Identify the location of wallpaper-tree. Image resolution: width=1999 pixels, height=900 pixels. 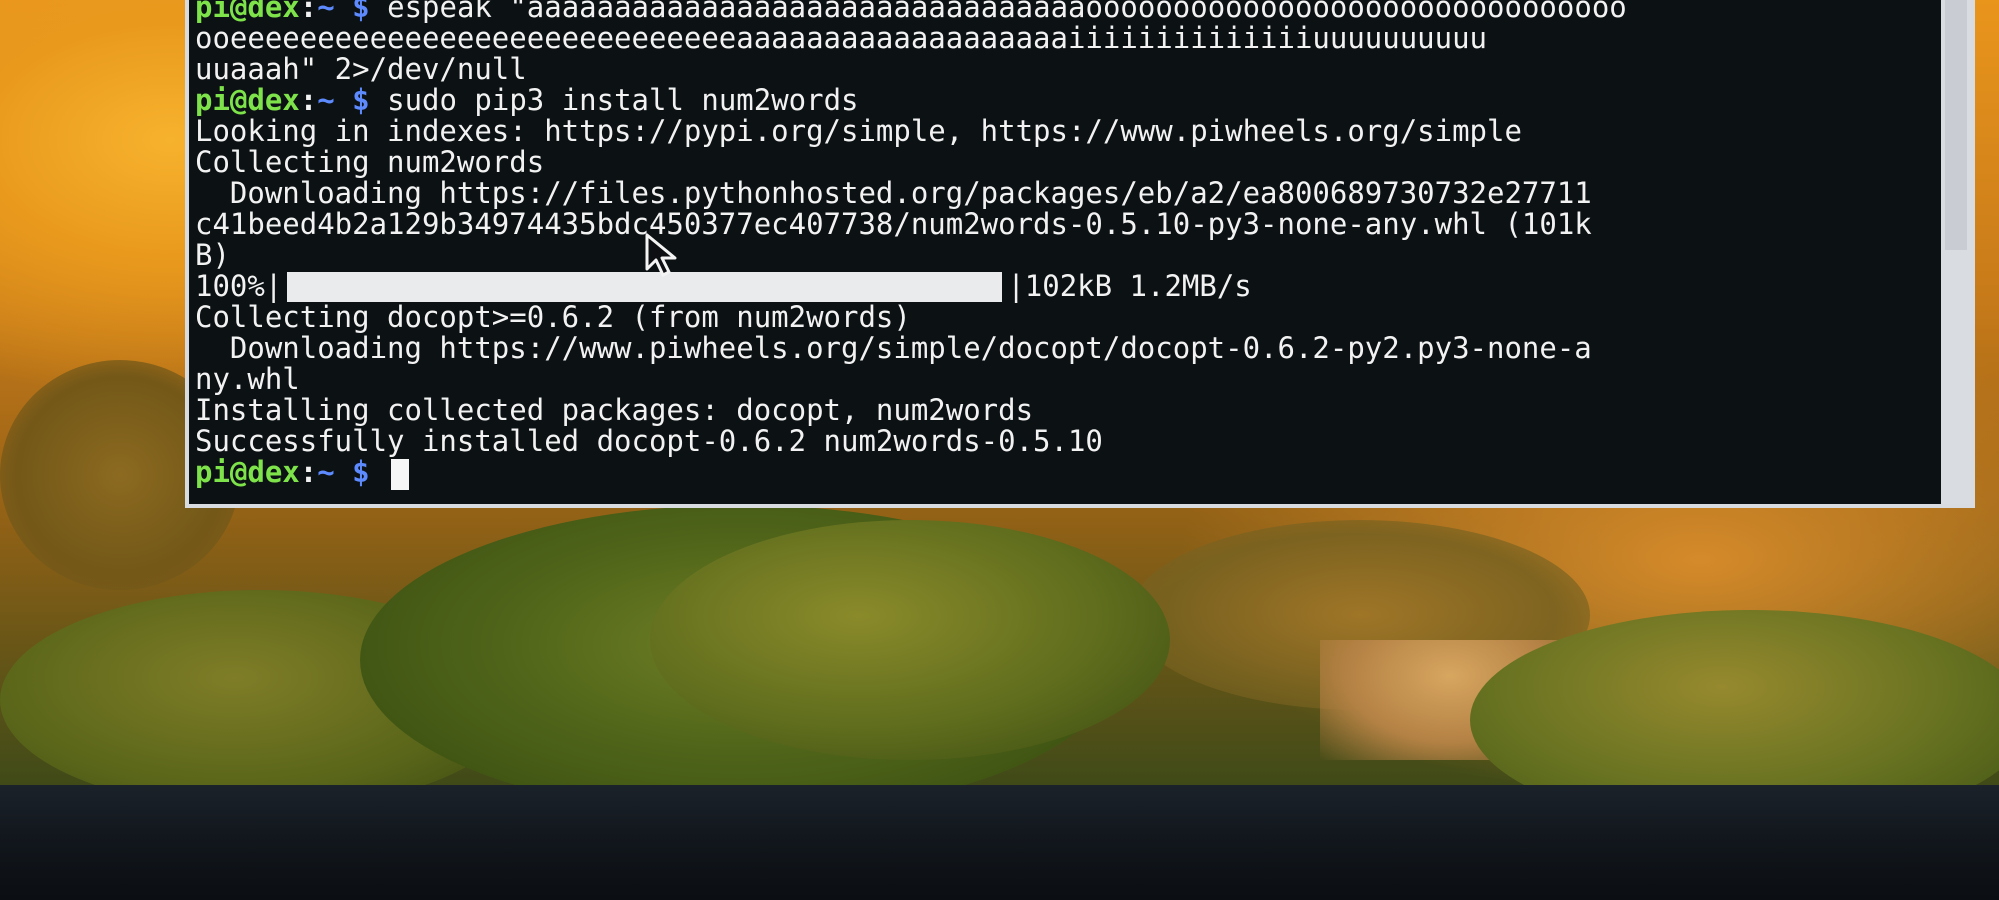
(910, 640).